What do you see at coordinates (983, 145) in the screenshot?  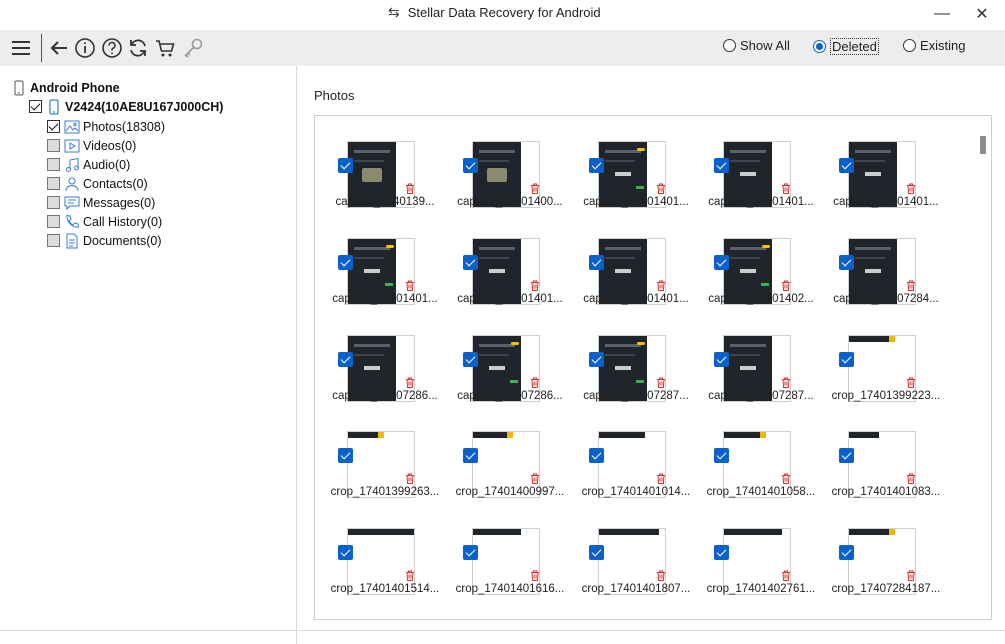 I see `scroll-thumb` at bounding box center [983, 145].